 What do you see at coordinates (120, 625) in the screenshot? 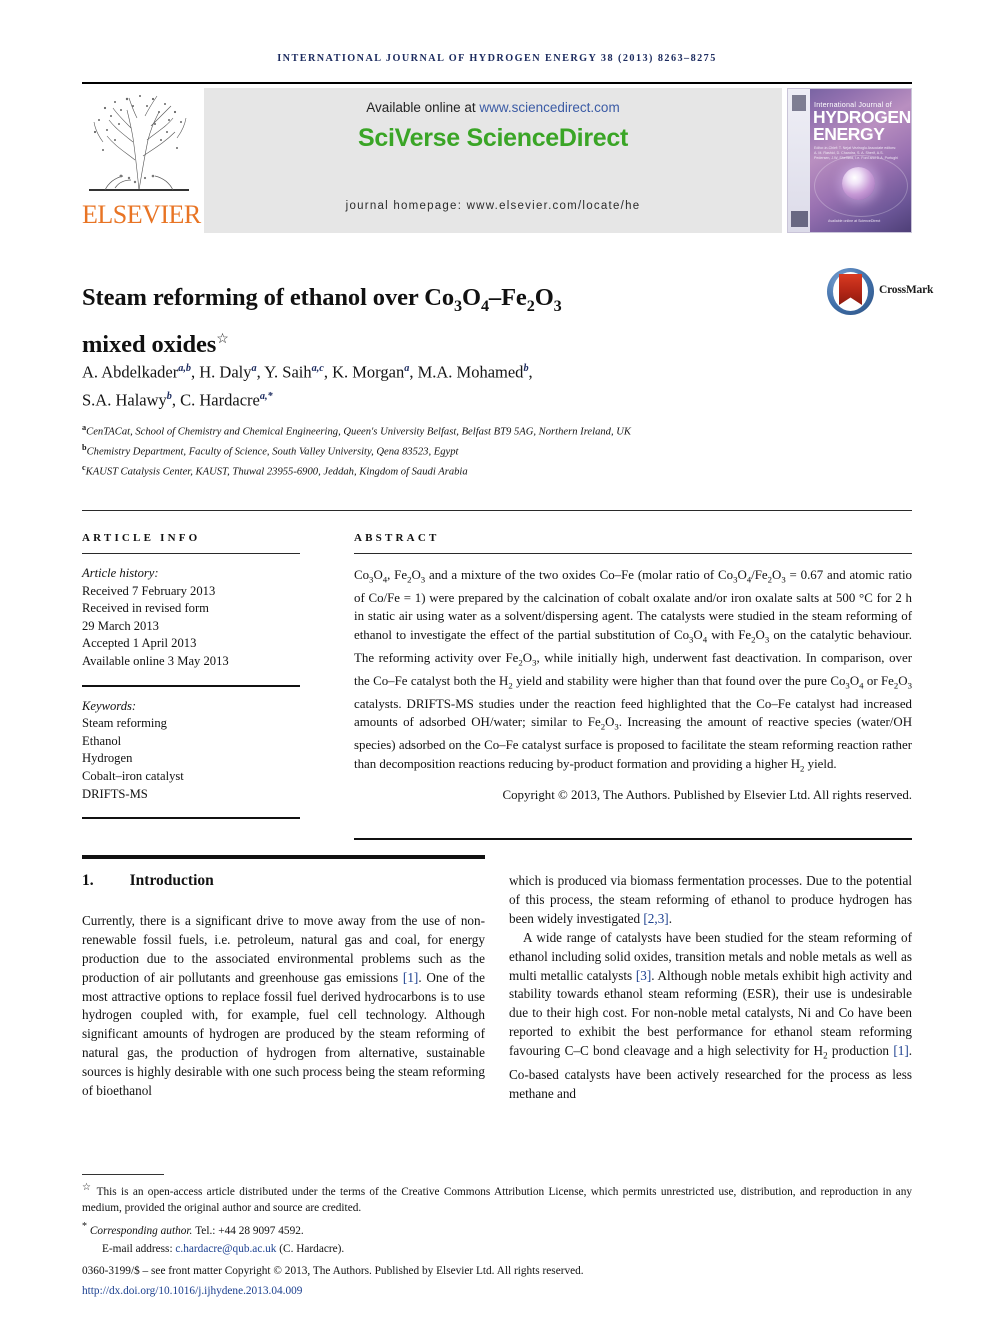
I see `article-history-item: 29 March 2013` at bounding box center [120, 625].